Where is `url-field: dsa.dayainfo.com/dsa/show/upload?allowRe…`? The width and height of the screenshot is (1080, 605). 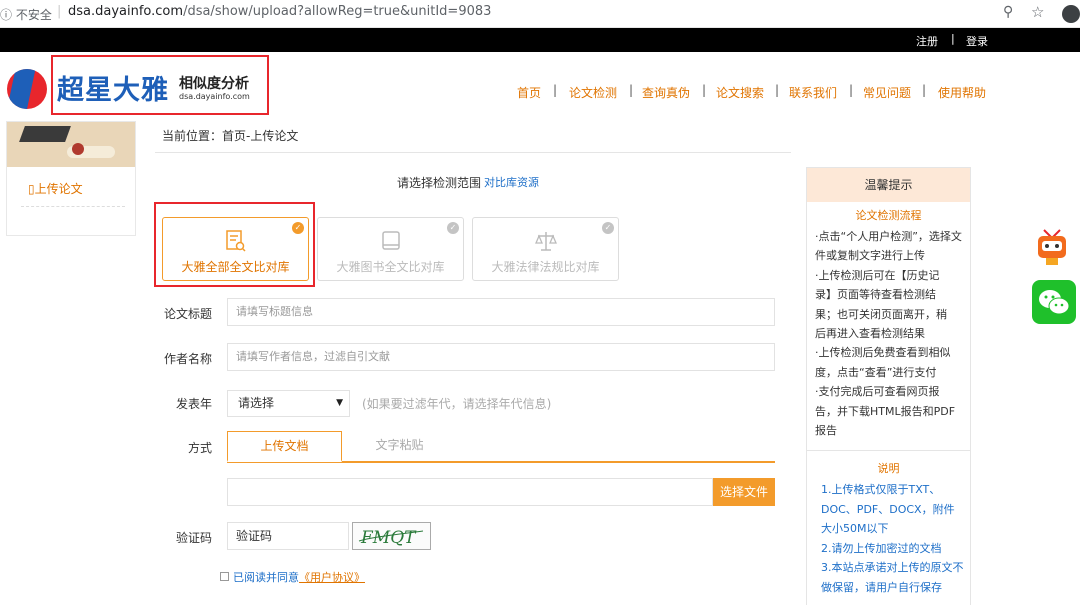
url-field: dsa.dayainfo.com/dsa/show/upload?allowRe… is located at coordinates (279, 11).